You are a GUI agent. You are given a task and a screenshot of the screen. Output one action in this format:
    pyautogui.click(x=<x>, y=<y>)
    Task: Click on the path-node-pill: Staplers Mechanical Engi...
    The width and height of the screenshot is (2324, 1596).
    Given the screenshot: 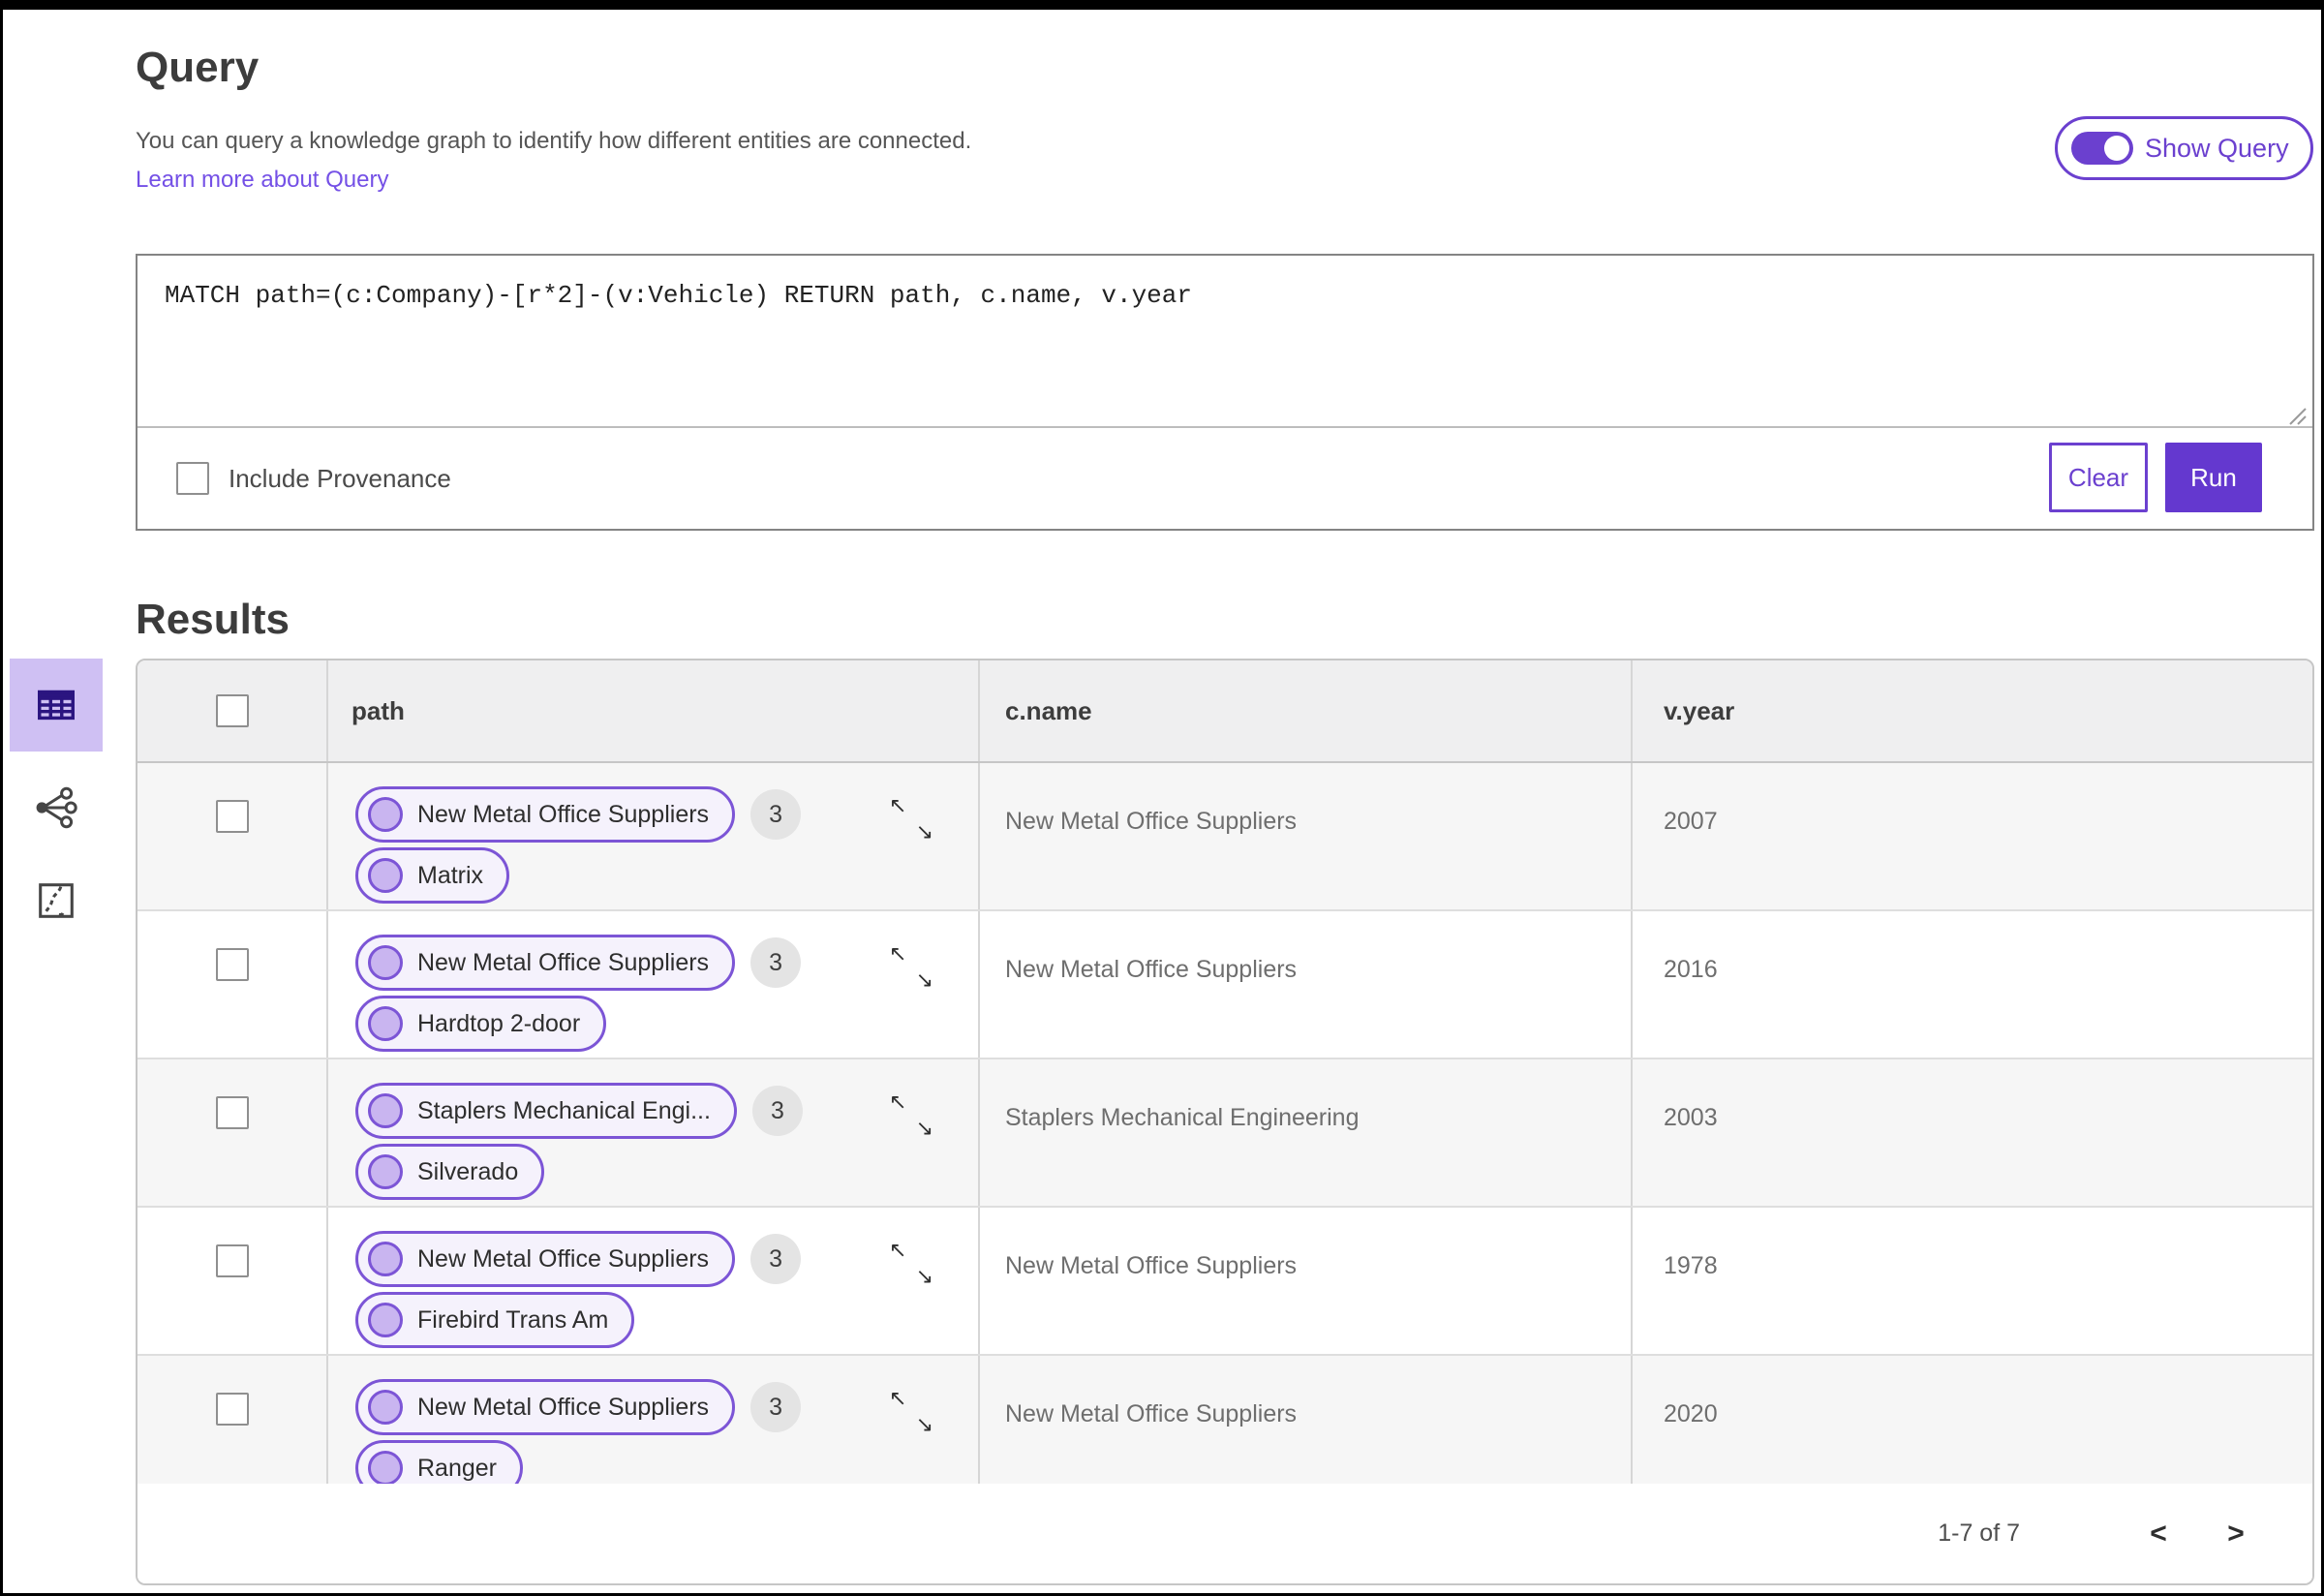 What is the action you would take?
    pyautogui.click(x=546, y=1111)
    